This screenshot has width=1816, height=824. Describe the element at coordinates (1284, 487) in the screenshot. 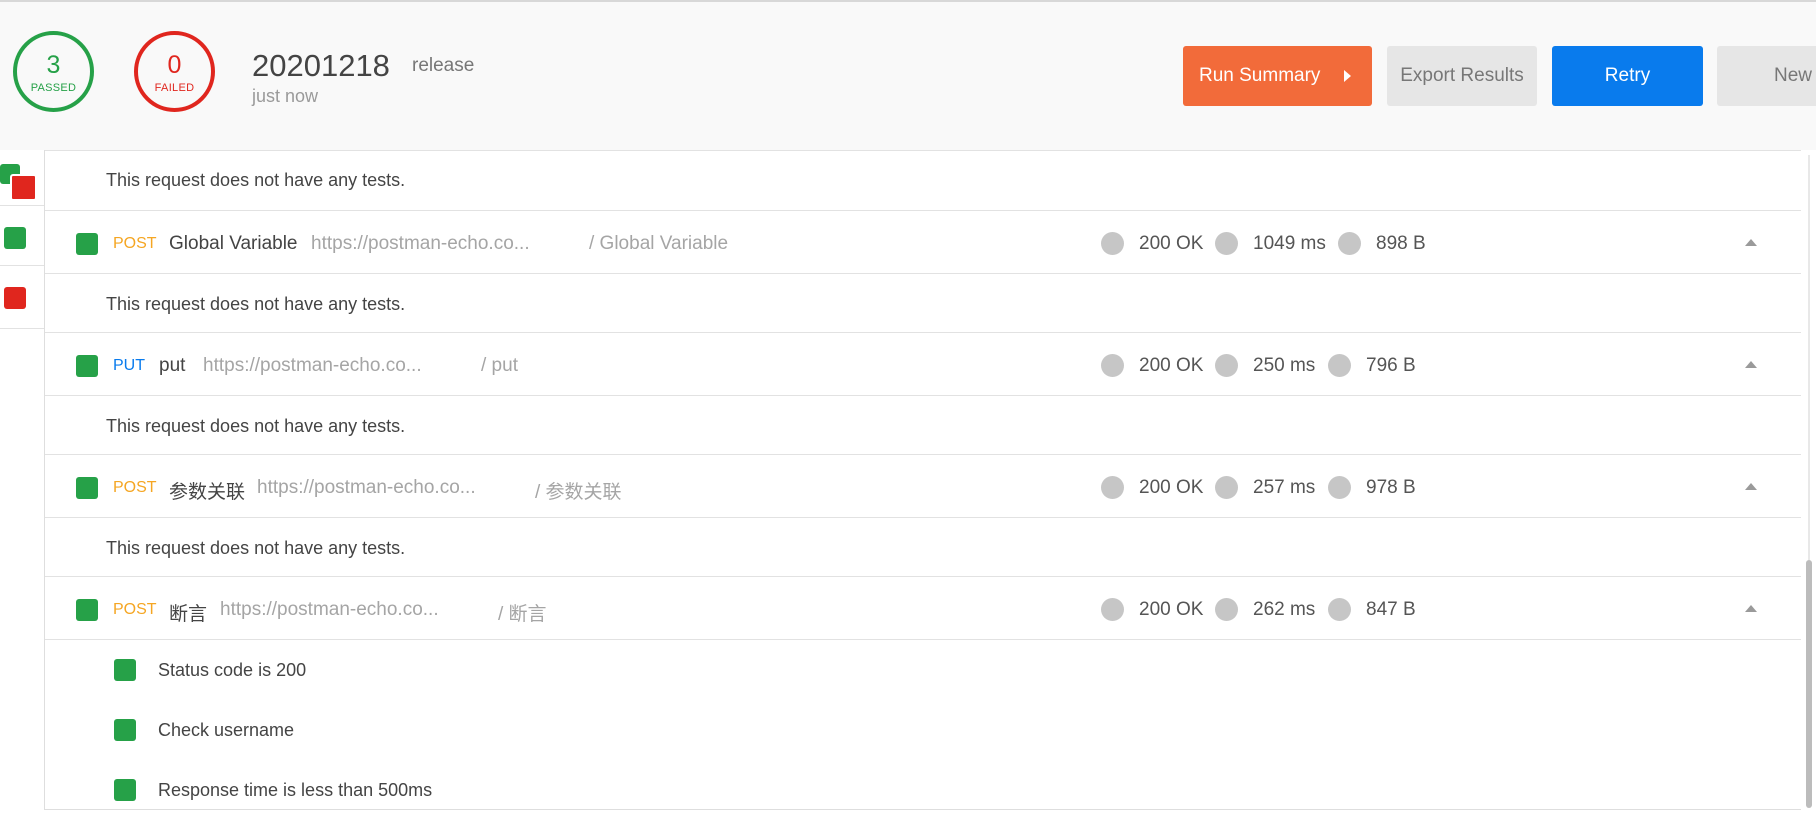

I see `response-time: 257 ms` at that location.